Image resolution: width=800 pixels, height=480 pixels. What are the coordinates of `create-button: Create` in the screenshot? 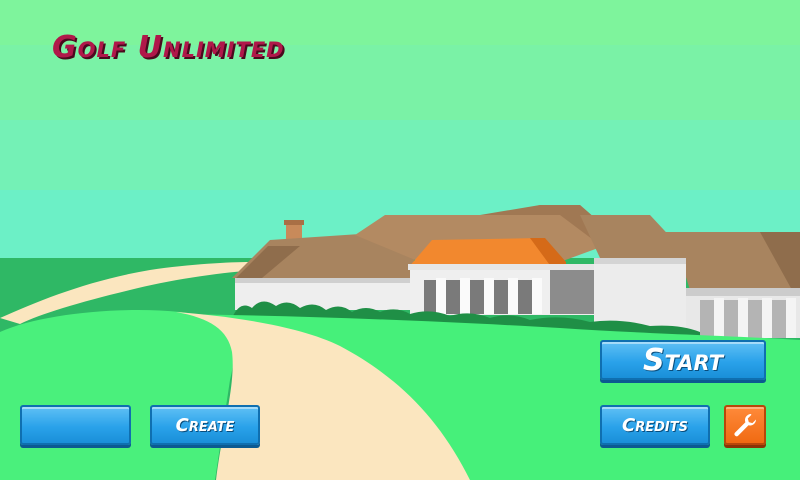 It's located at (205, 425).